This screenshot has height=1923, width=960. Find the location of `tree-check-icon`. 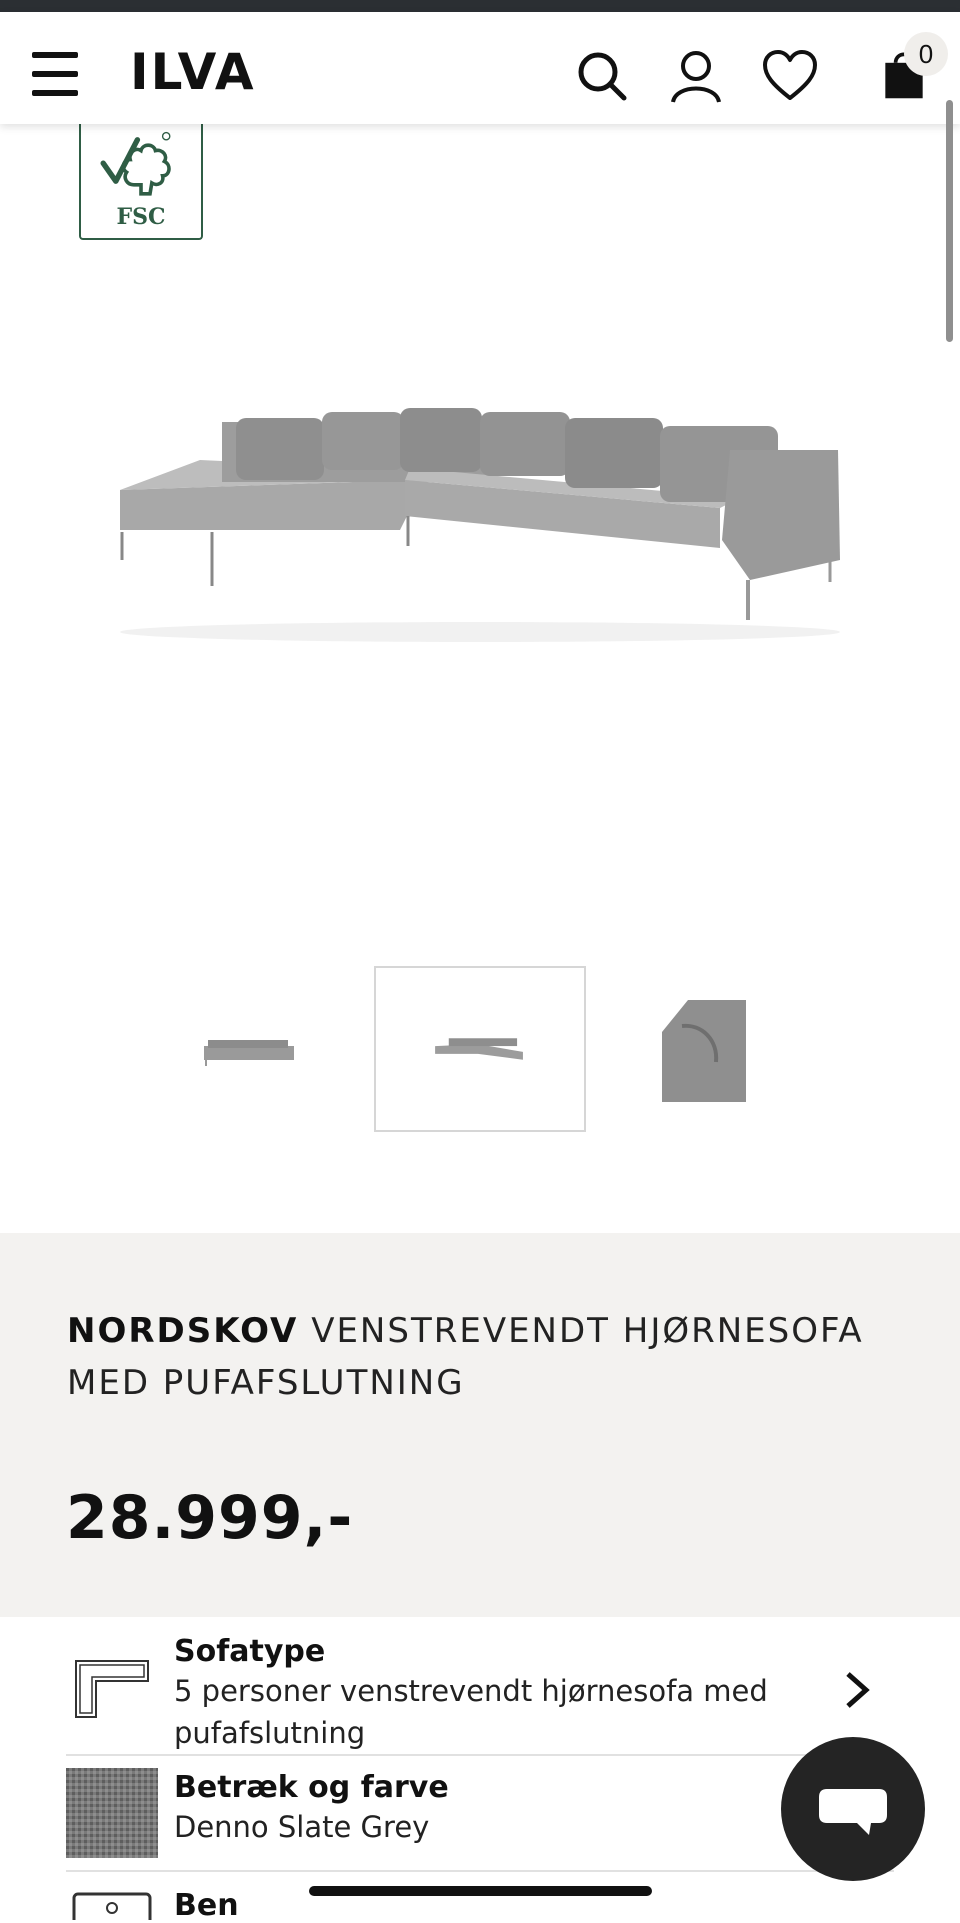

tree-check-icon is located at coordinates (135, 163).